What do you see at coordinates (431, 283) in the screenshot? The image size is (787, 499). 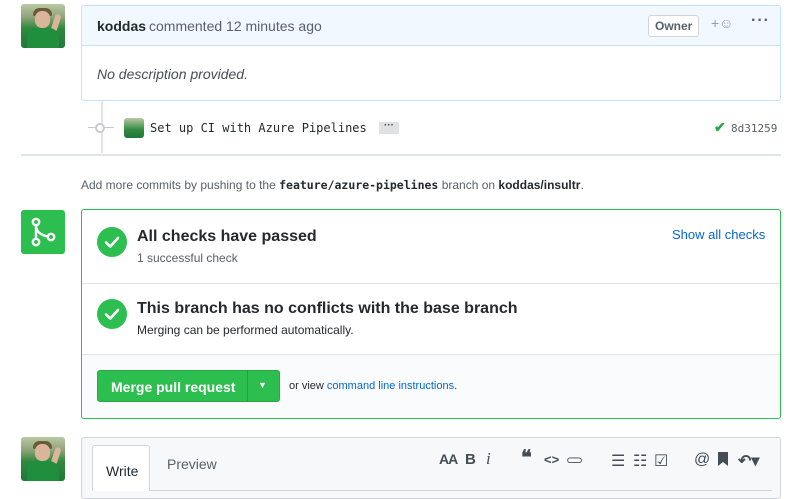 I see `section-divider` at bounding box center [431, 283].